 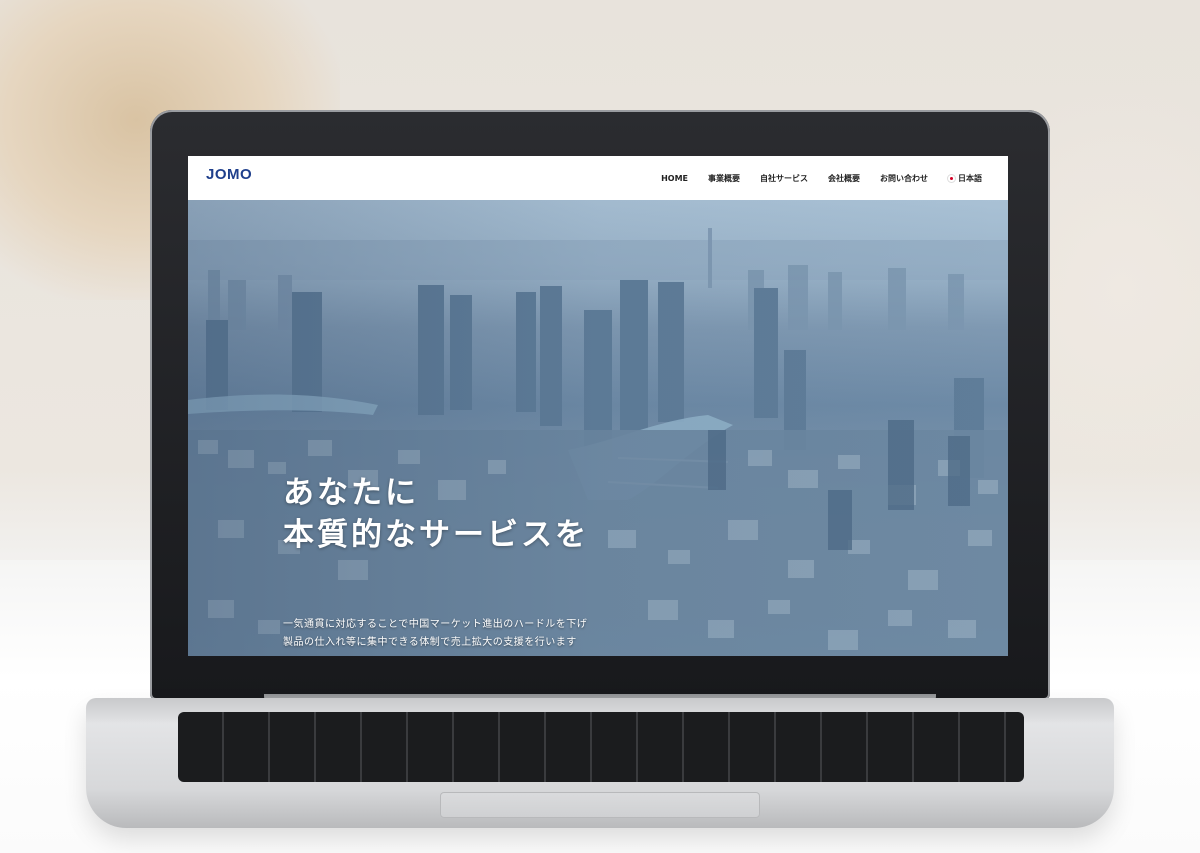 What do you see at coordinates (970, 178) in the screenshot?
I see `language-label: 日本語` at bounding box center [970, 178].